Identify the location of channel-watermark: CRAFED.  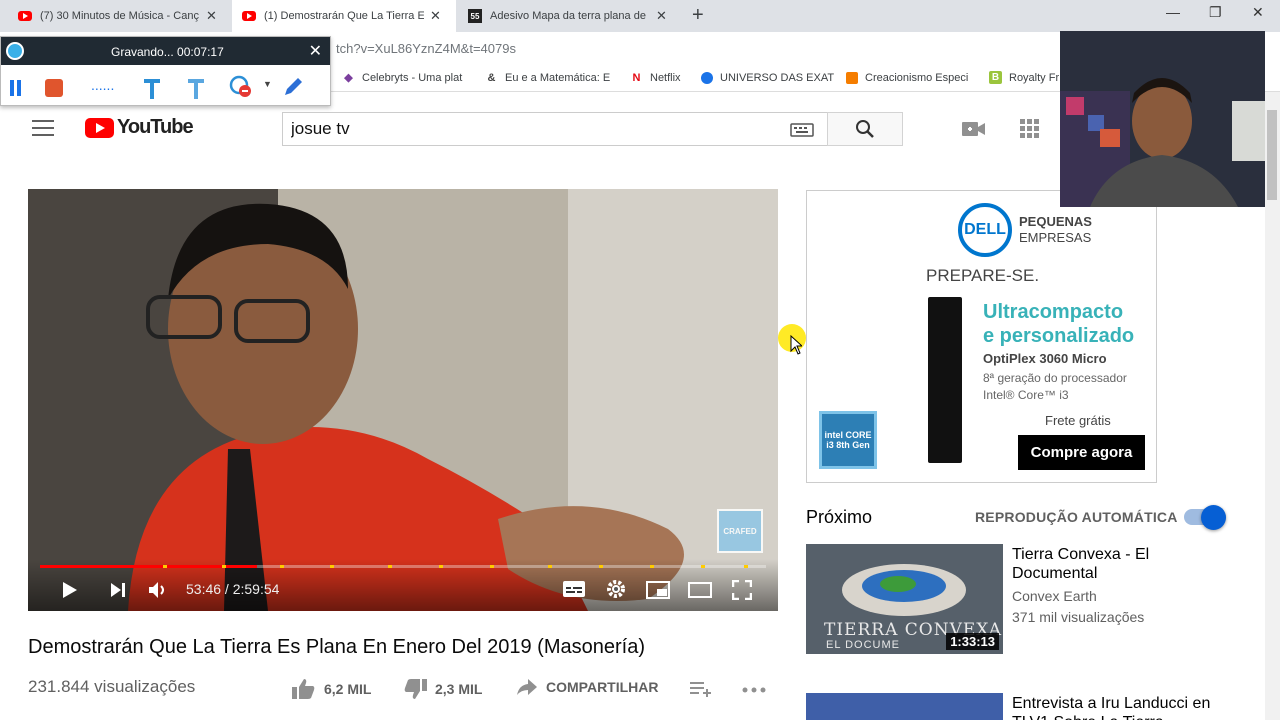
(740, 531).